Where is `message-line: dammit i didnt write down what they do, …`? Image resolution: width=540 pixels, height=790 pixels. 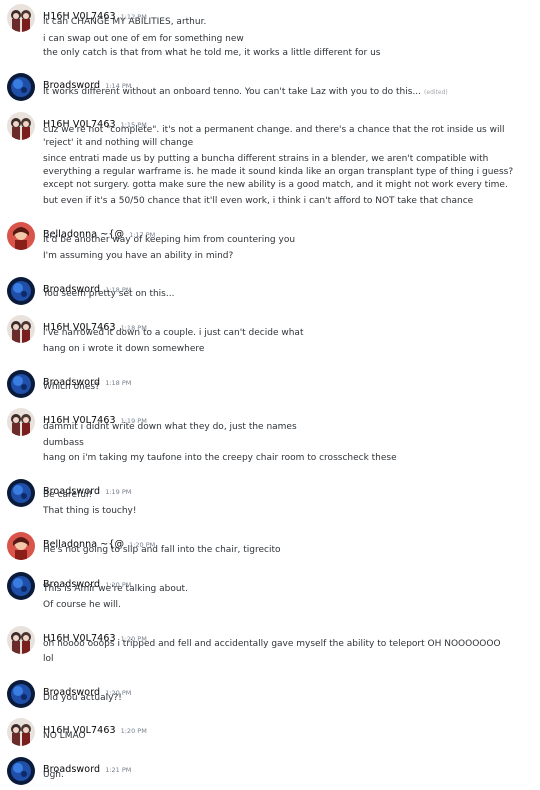 message-line: dammit i didnt write down what they do, … is located at coordinates (170, 427).